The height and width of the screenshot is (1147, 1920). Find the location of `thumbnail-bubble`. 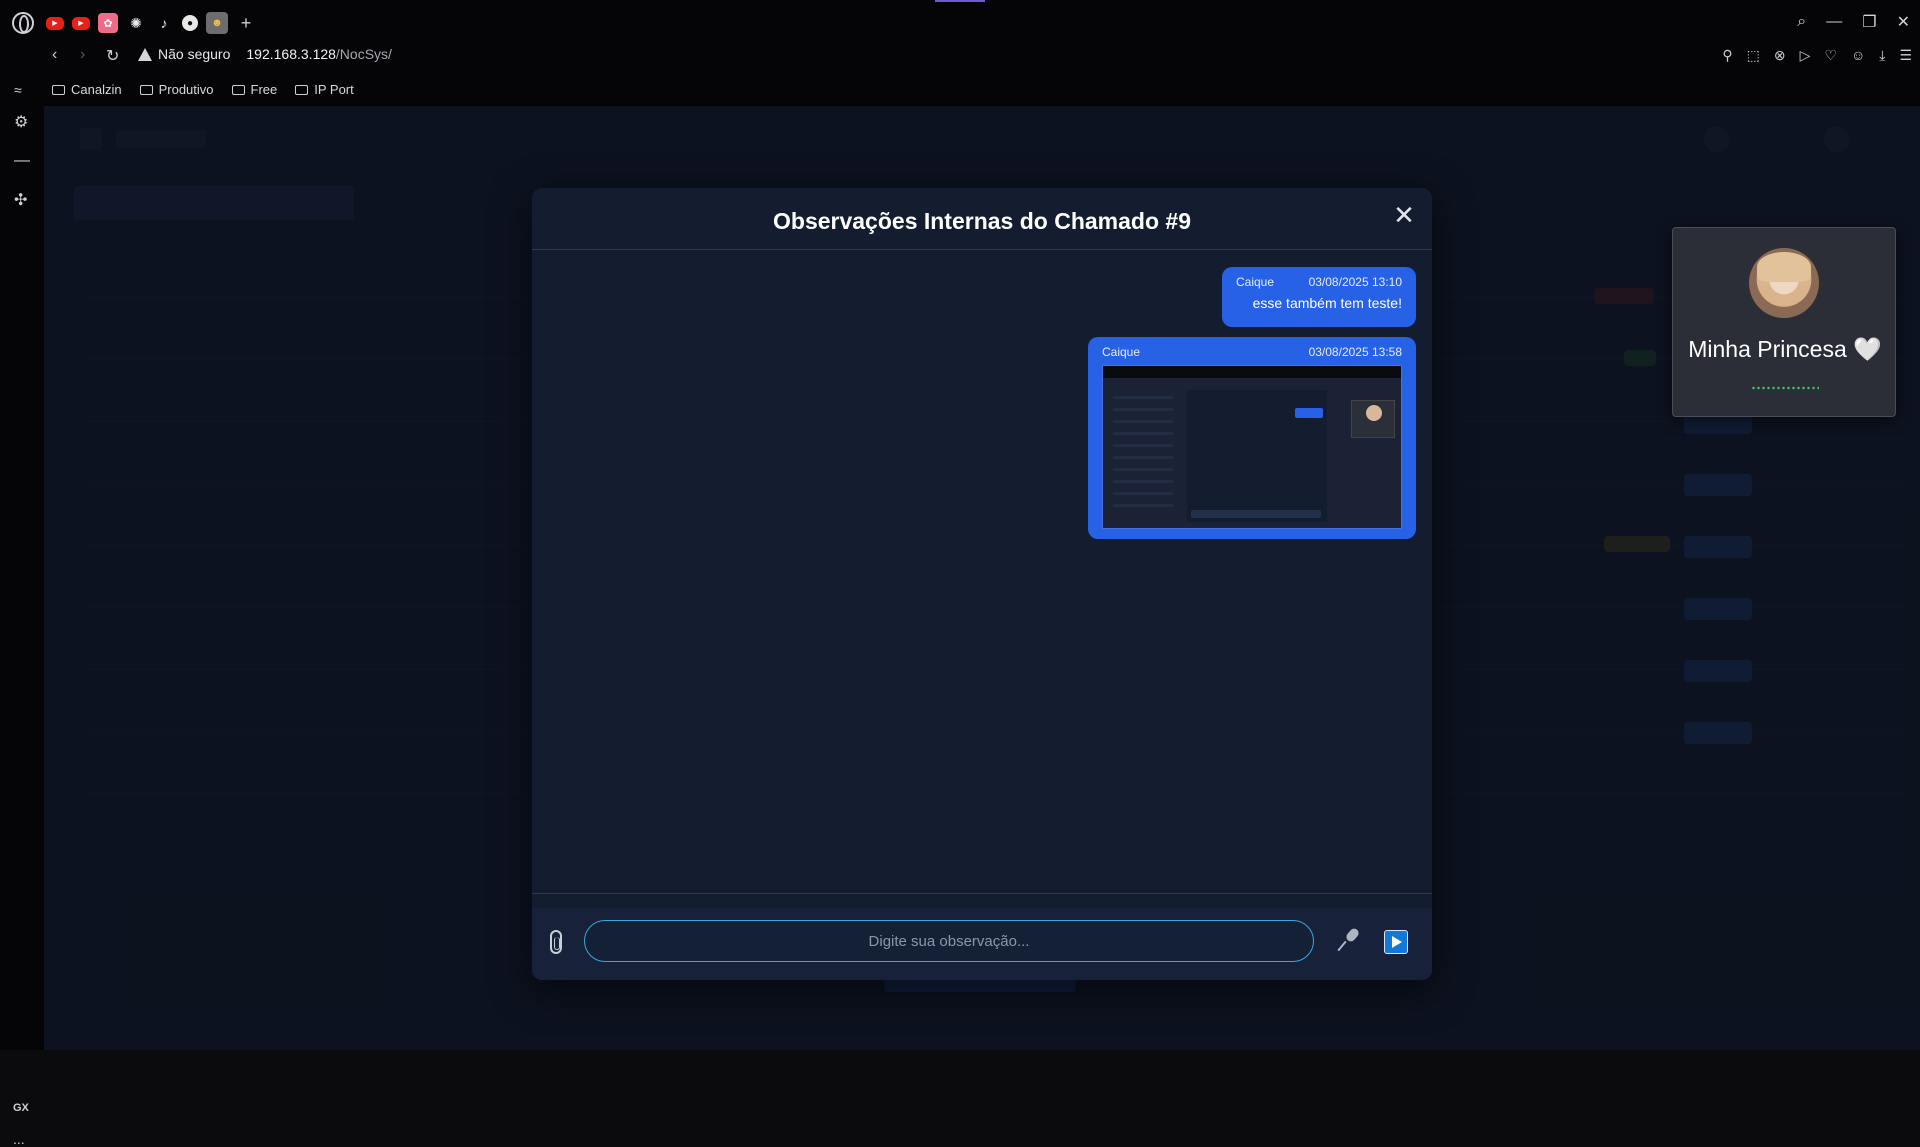

thumbnail-bubble is located at coordinates (1309, 413).